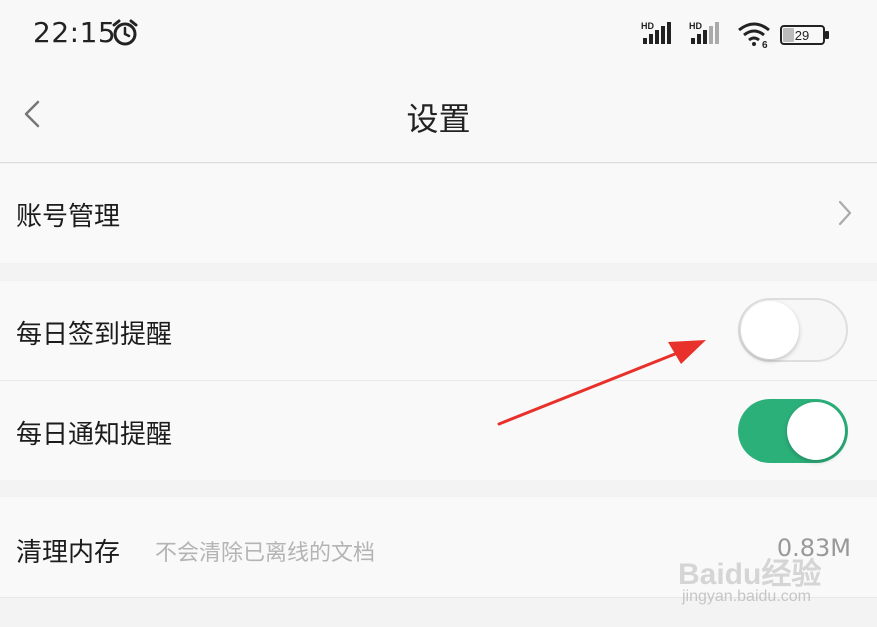  I want to click on daily-checkin-reminder-label: 每日签到提醒, so click(94, 335).